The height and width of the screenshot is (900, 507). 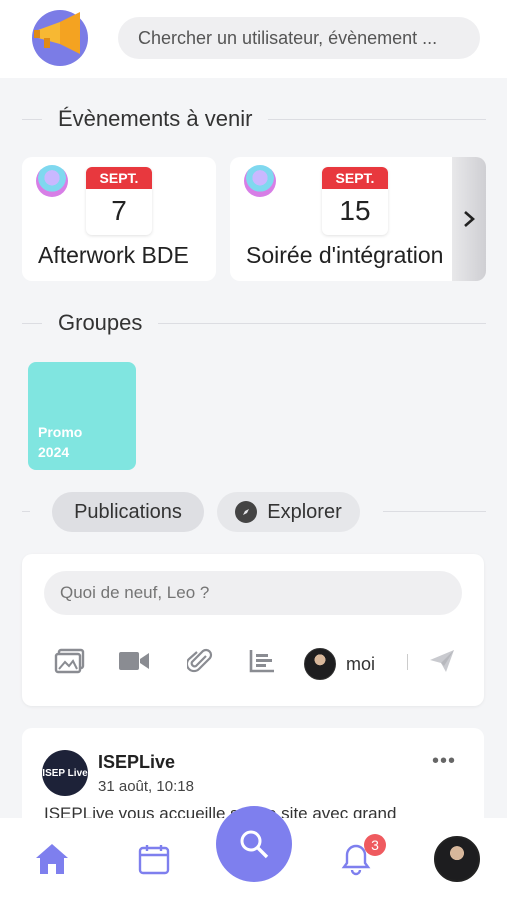 I want to click on search-fab, so click(x=254, y=844).